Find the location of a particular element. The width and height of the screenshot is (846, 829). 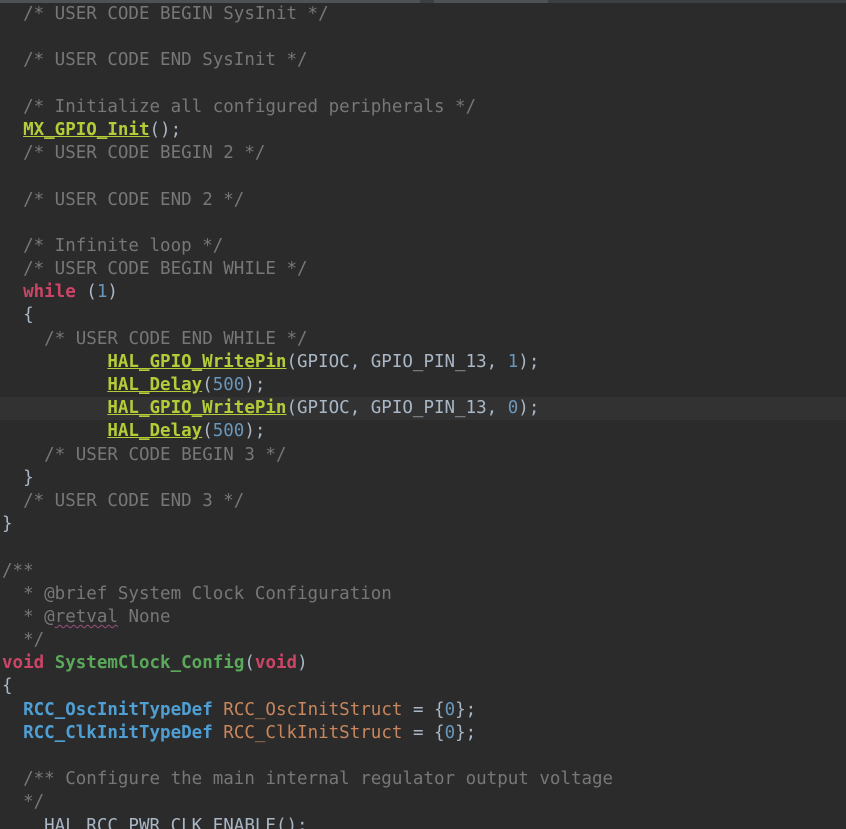

code-line: * @retval None is located at coordinates (423, 617).